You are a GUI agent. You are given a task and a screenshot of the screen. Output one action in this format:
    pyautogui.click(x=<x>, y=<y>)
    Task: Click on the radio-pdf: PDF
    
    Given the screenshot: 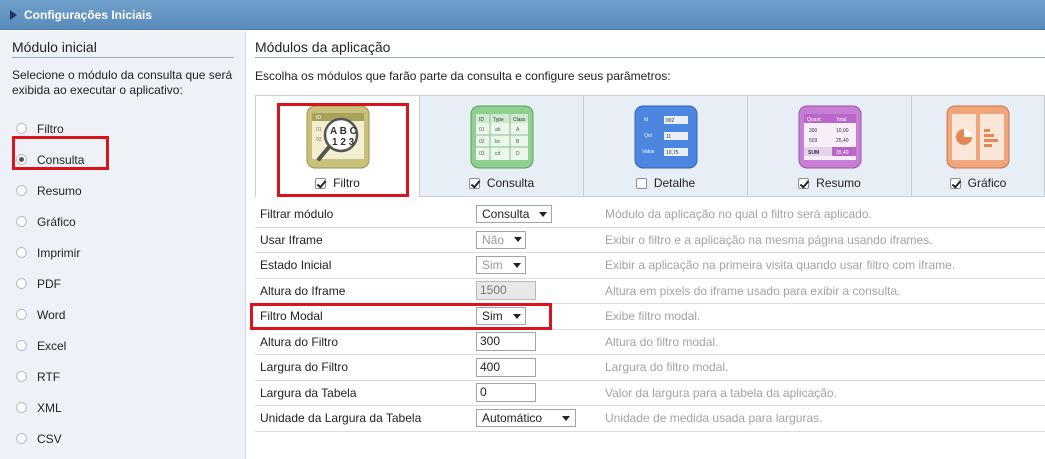 What is the action you would take?
    pyautogui.click(x=50, y=283)
    